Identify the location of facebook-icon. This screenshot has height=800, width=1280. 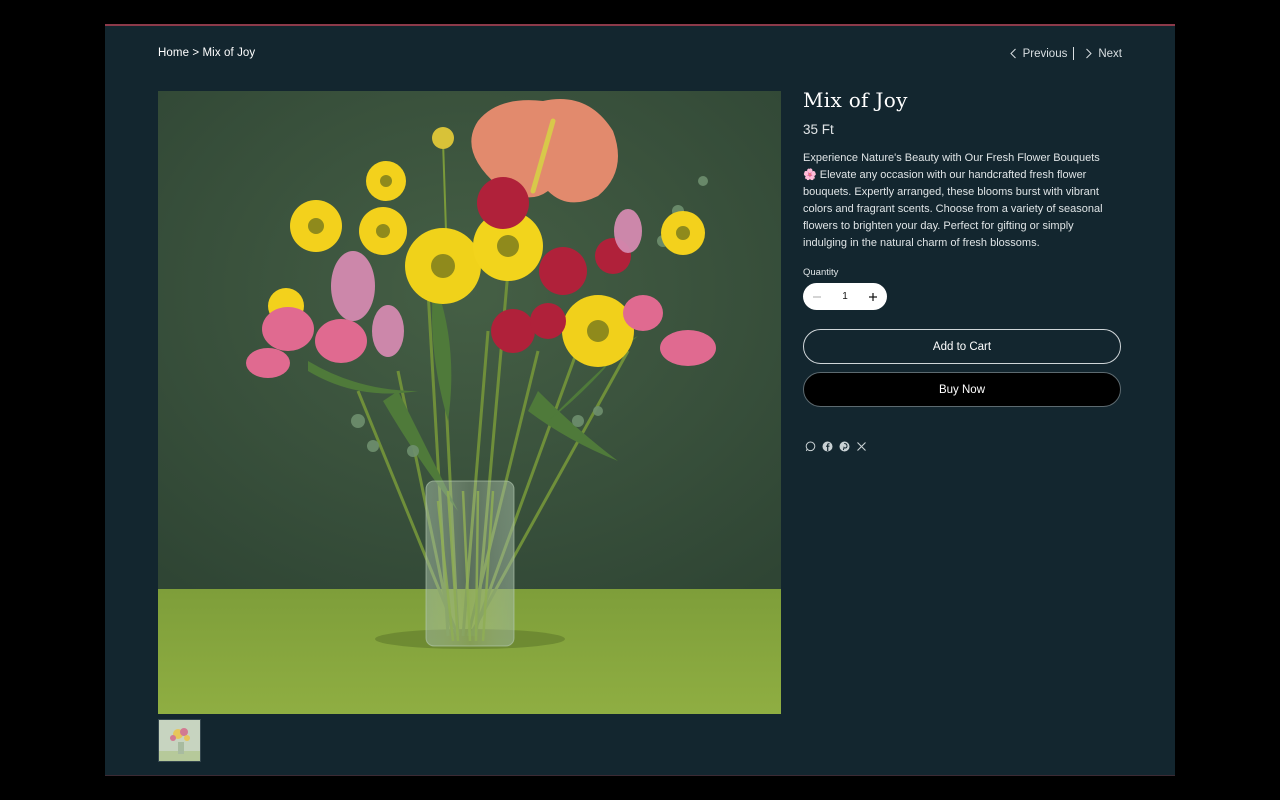
(827, 446).